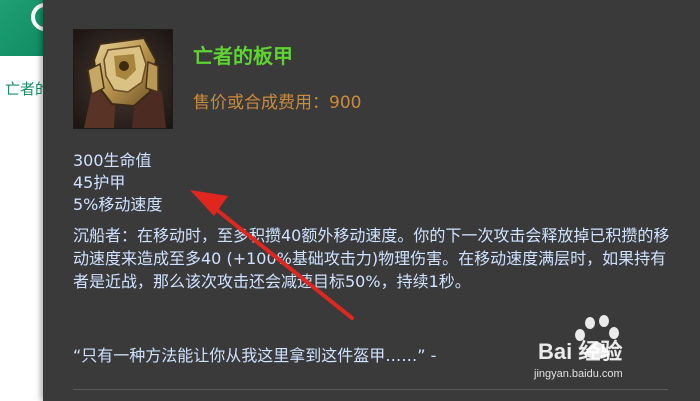  Describe the element at coordinates (373, 183) in the screenshot. I see `item-stats: 300生命值 45护甲 5%移动速度` at that location.